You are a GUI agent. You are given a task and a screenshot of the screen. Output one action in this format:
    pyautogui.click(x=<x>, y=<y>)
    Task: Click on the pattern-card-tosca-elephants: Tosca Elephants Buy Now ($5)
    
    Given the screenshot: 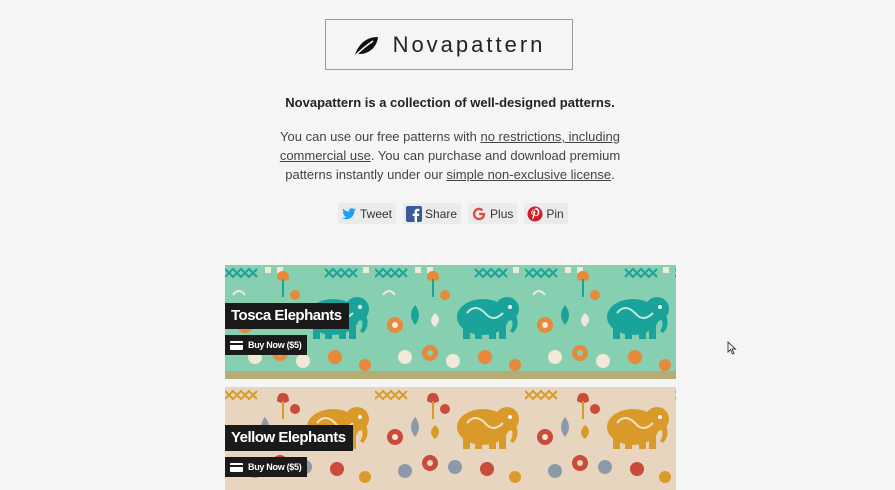 What is the action you would take?
    pyautogui.click(x=450, y=322)
    